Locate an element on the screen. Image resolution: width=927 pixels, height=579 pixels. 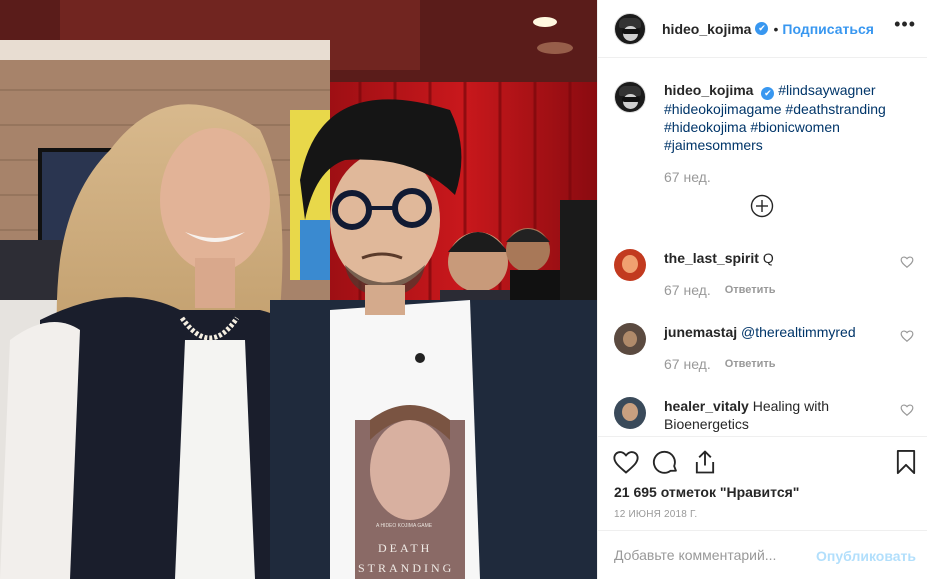
author-avatar is located at coordinates (630, 28).